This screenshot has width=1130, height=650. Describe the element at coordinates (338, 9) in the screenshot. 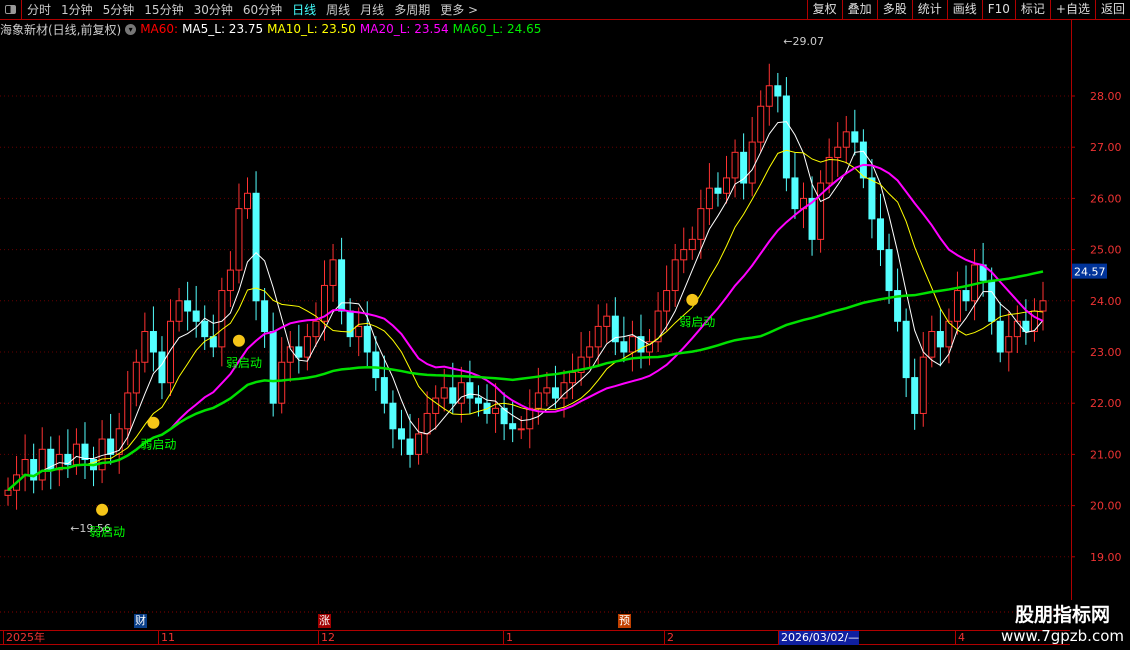

I see `period-tab: 周线` at that location.